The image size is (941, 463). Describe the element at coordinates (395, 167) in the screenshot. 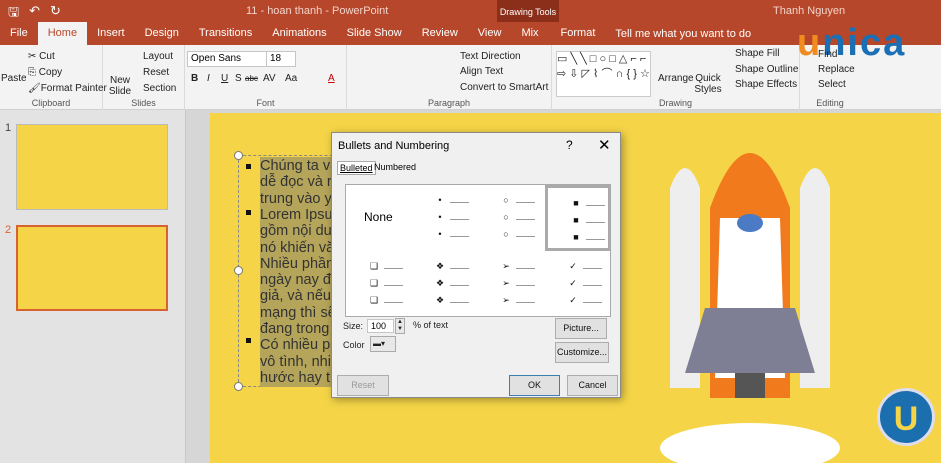

I see `tab-numbered: Numbered` at that location.